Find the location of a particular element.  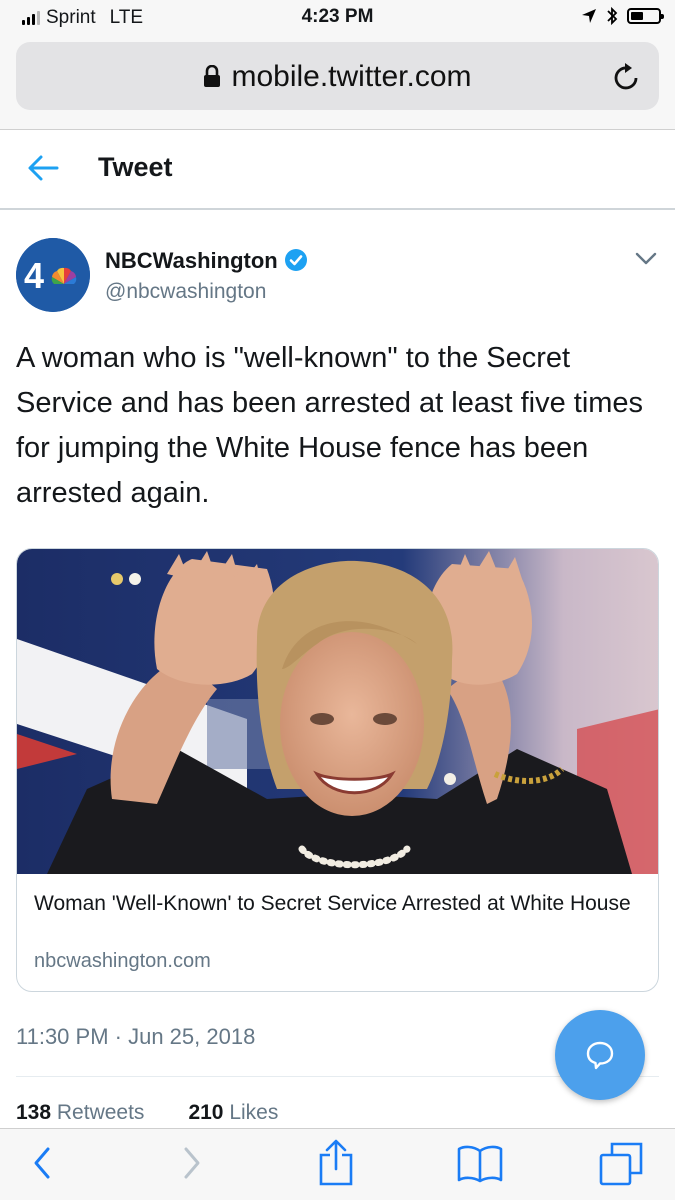

page-title: Tweet is located at coordinates (135, 167).